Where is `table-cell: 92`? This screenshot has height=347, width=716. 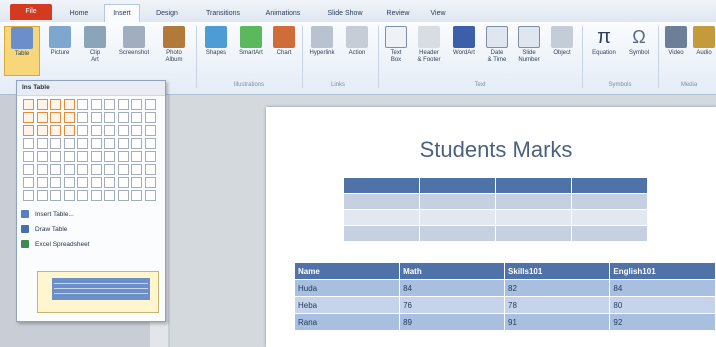 table-cell: 92 is located at coordinates (662, 322).